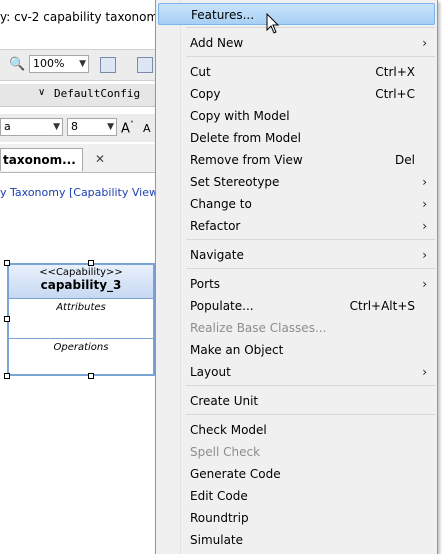 The image size is (442, 554). What do you see at coordinates (235, 474) in the screenshot?
I see `menu-item-label: Generate Code` at bounding box center [235, 474].